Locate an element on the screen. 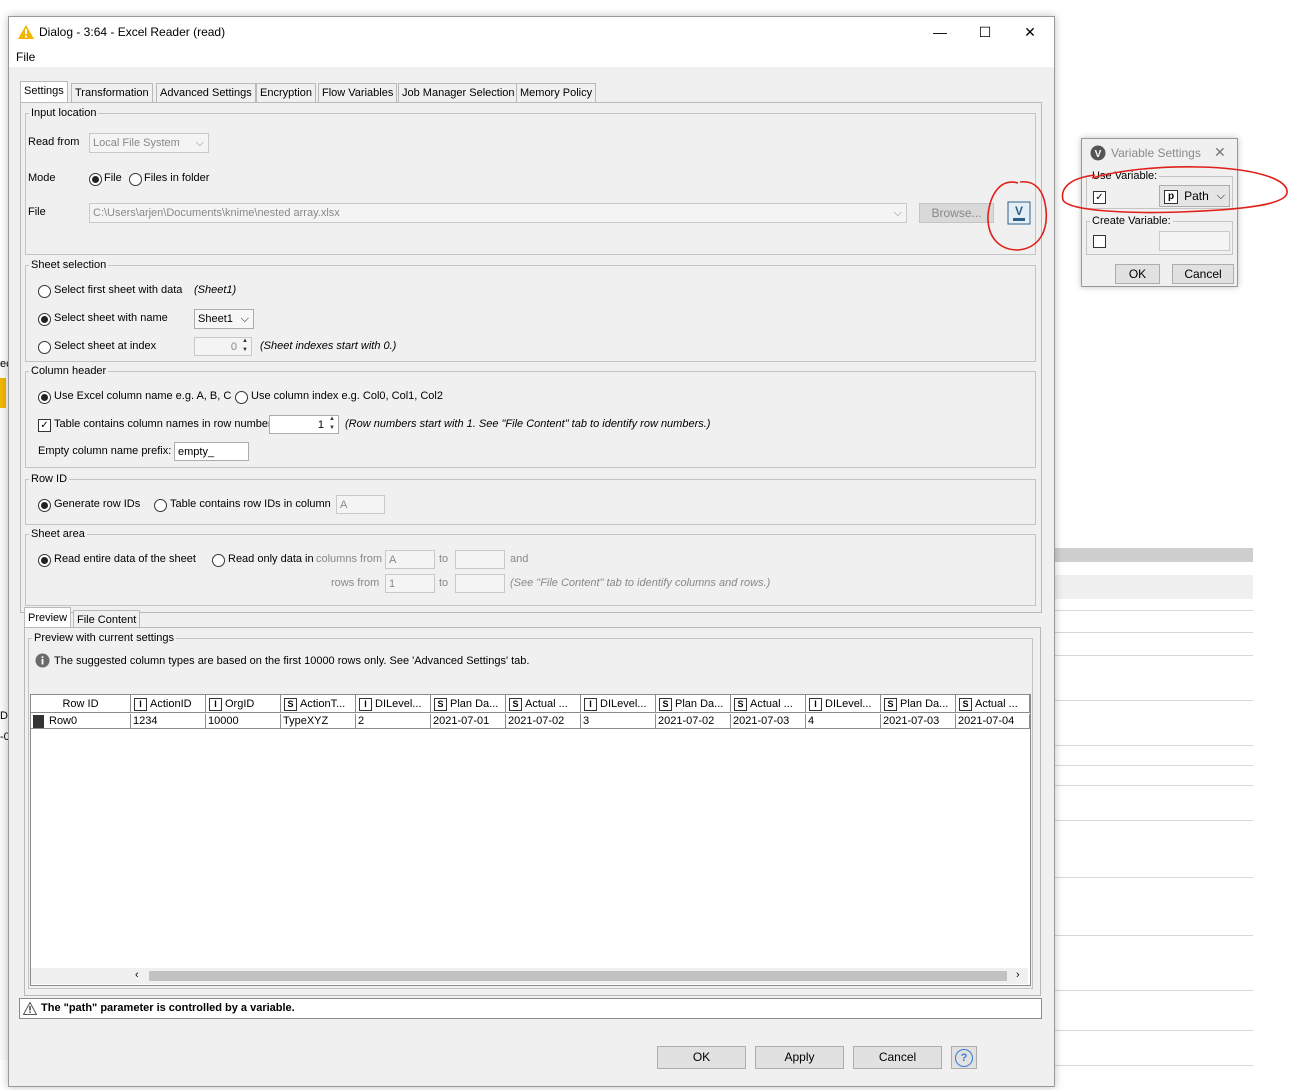  variable-cancel-button: Cancel is located at coordinates (1203, 274).